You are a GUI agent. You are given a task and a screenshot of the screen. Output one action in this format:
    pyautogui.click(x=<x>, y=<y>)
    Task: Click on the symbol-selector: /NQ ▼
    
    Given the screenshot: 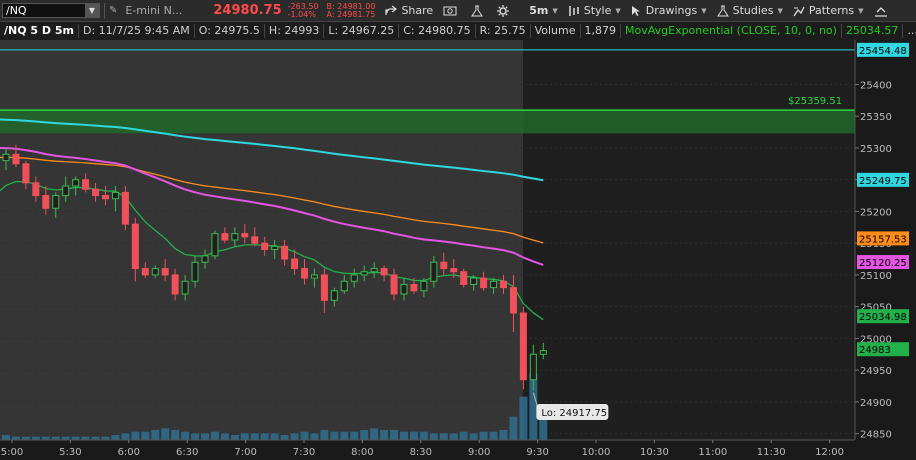 What is the action you would take?
    pyautogui.click(x=51, y=10)
    